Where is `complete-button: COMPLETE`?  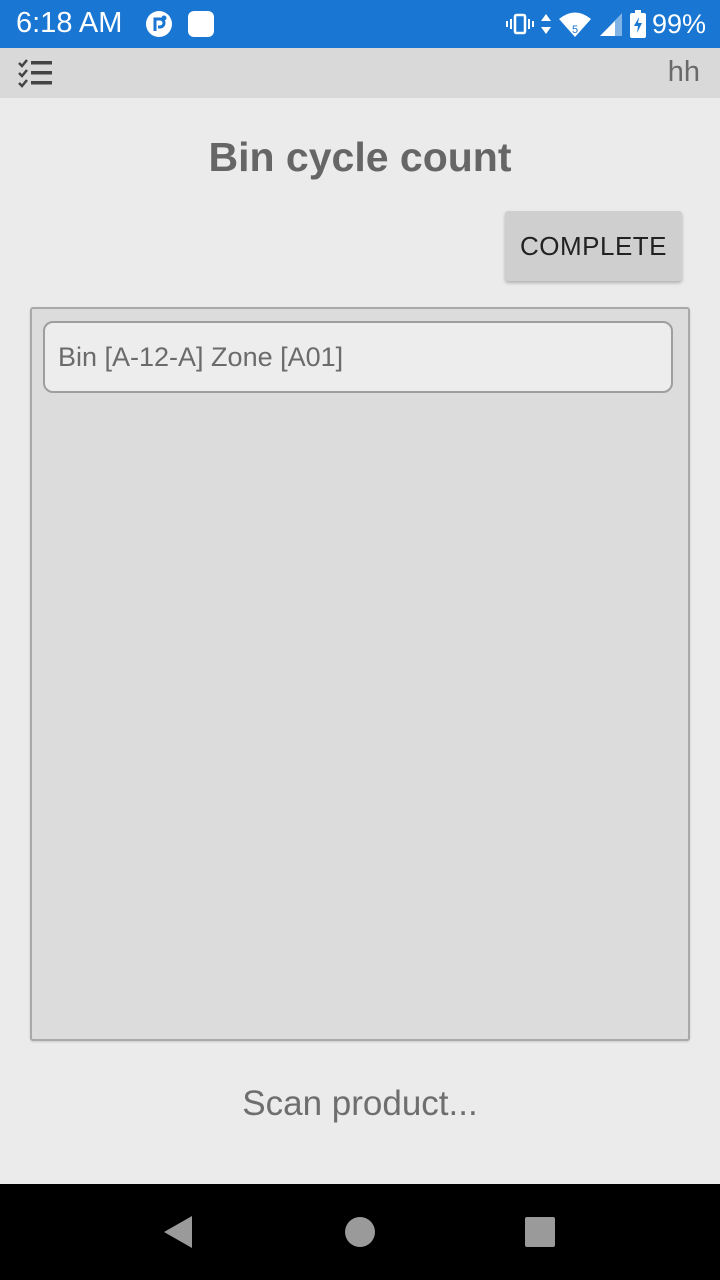 complete-button: COMPLETE is located at coordinates (593, 246).